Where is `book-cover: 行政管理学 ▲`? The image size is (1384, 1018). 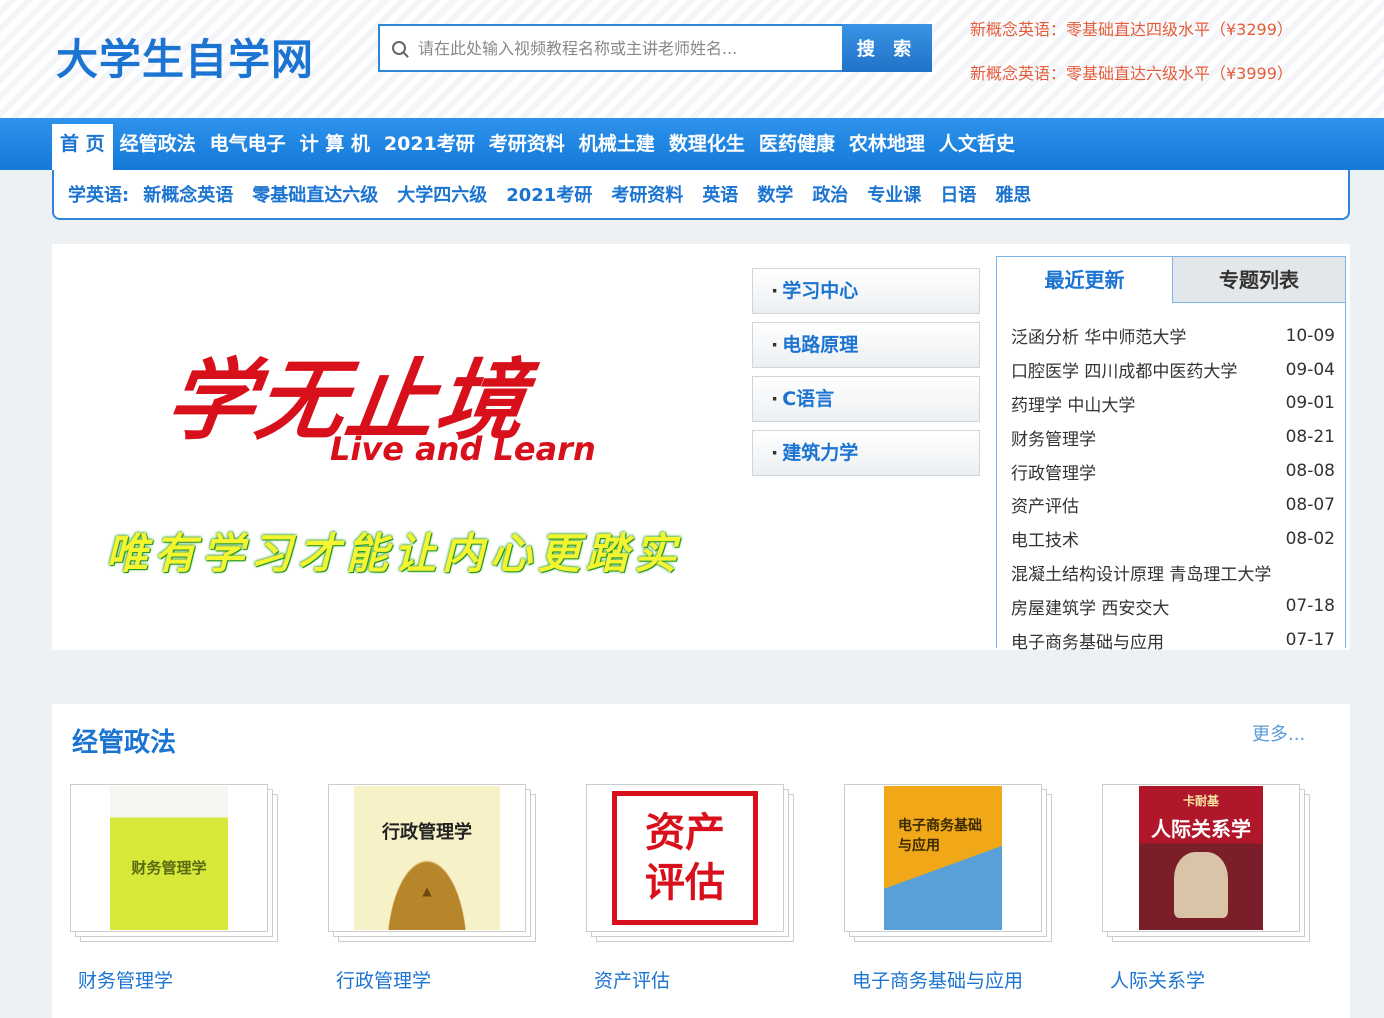 book-cover: 行政管理学 ▲ is located at coordinates (427, 858).